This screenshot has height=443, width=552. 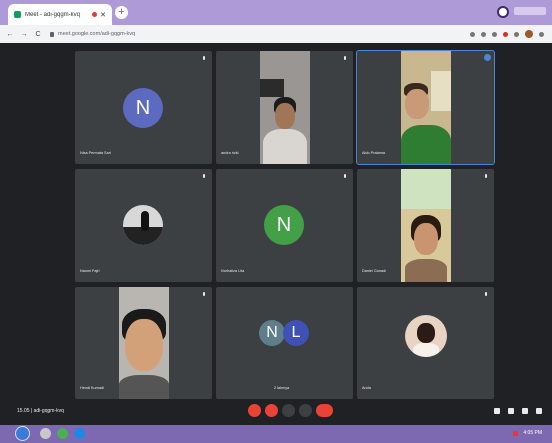 I want to click on star-icon, so click(x=494, y=34).